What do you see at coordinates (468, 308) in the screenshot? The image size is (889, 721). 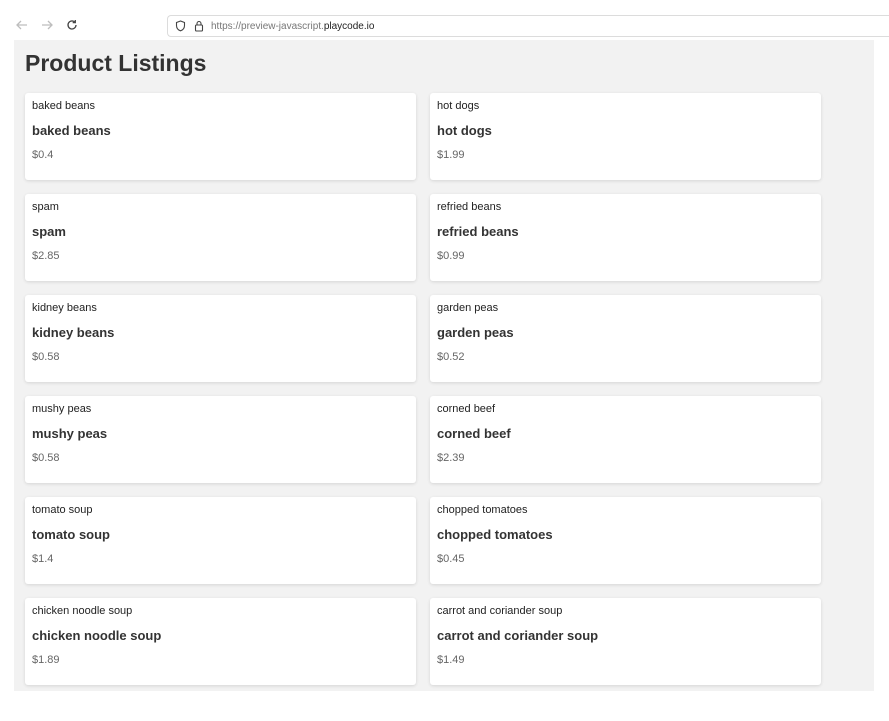 I see `product-image-alt: garden peas` at bounding box center [468, 308].